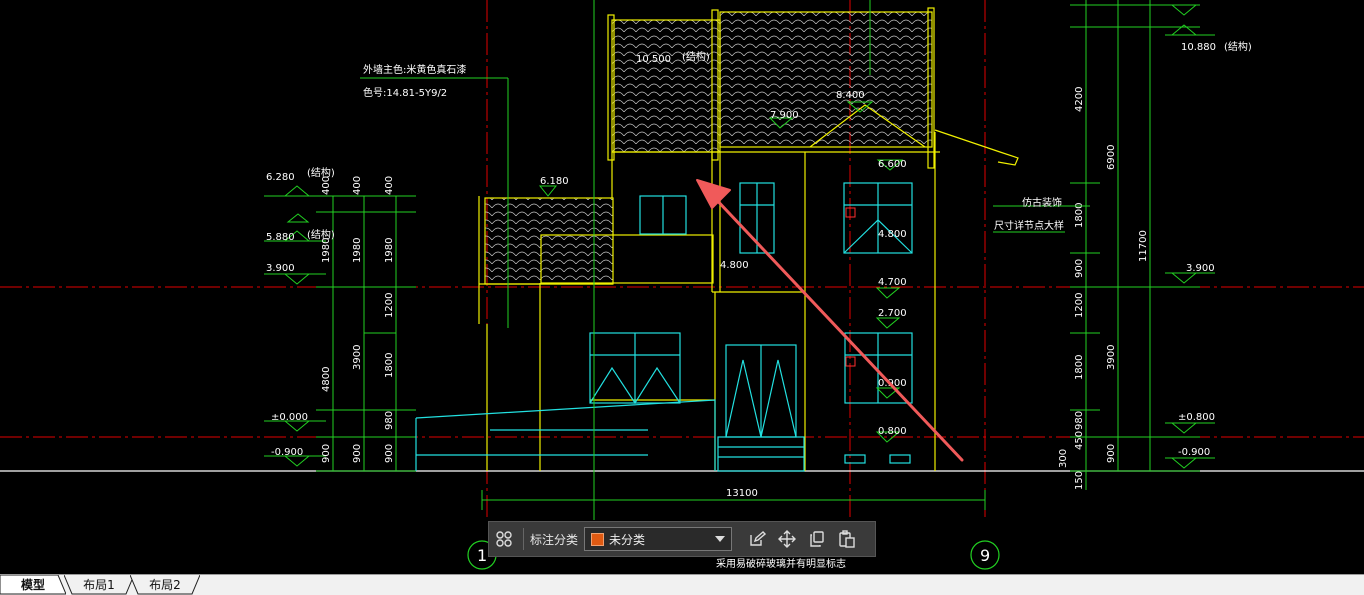  I want to click on svg-text: 150, so click(1079, 480).